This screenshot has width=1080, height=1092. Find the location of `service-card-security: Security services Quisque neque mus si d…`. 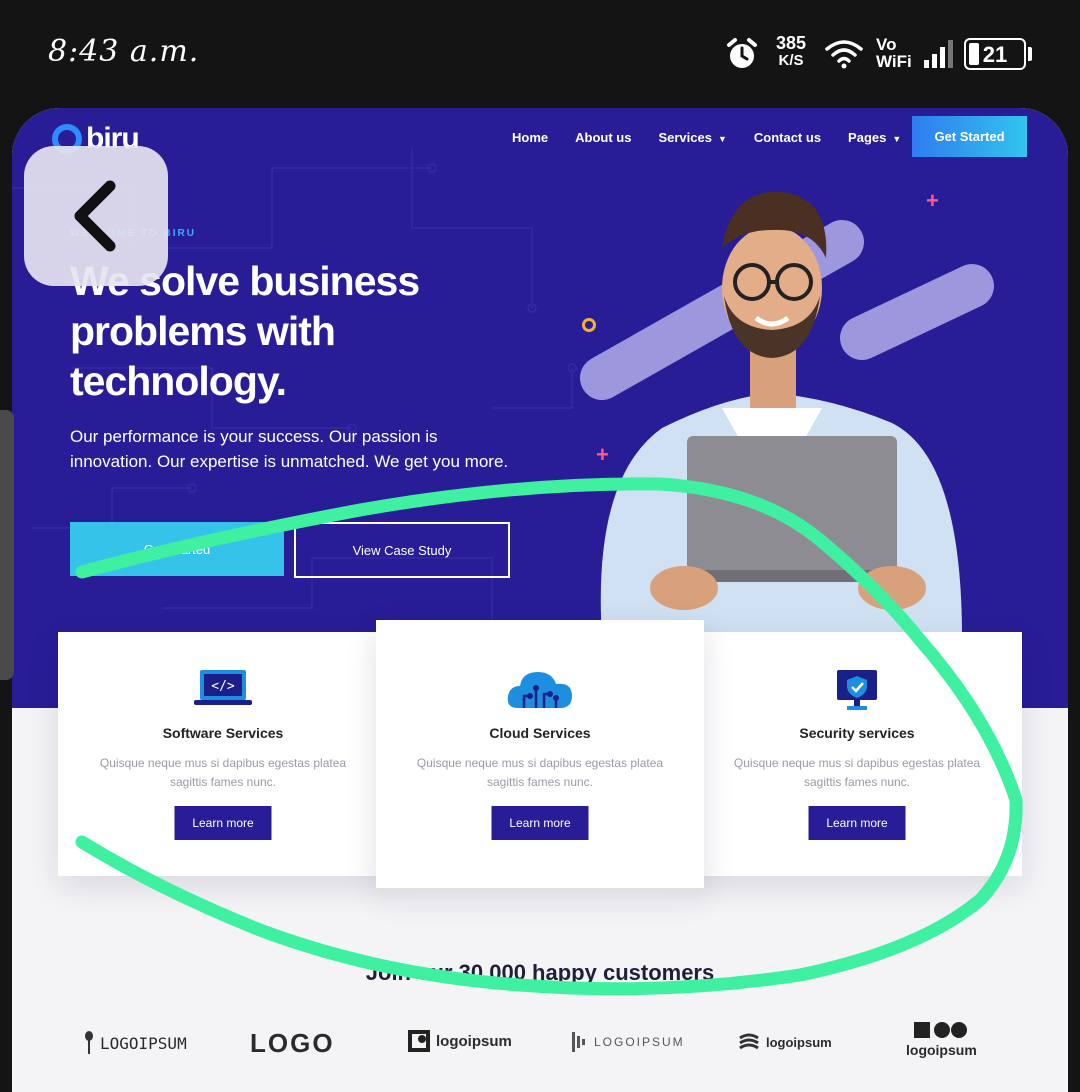

service-card-security: Security services Quisque neque mus si d… is located at coordinates (857, 754).